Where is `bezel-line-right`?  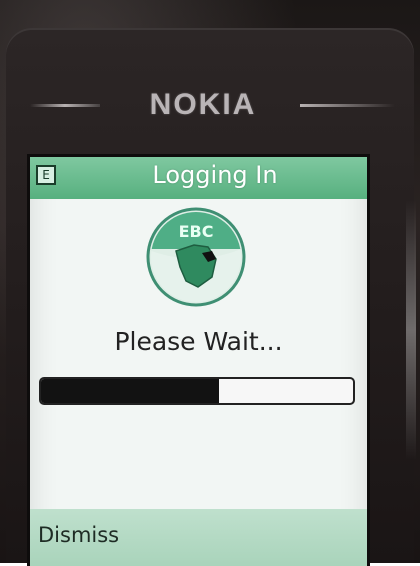 bezel-line-right is located at coordinates (347, 105).